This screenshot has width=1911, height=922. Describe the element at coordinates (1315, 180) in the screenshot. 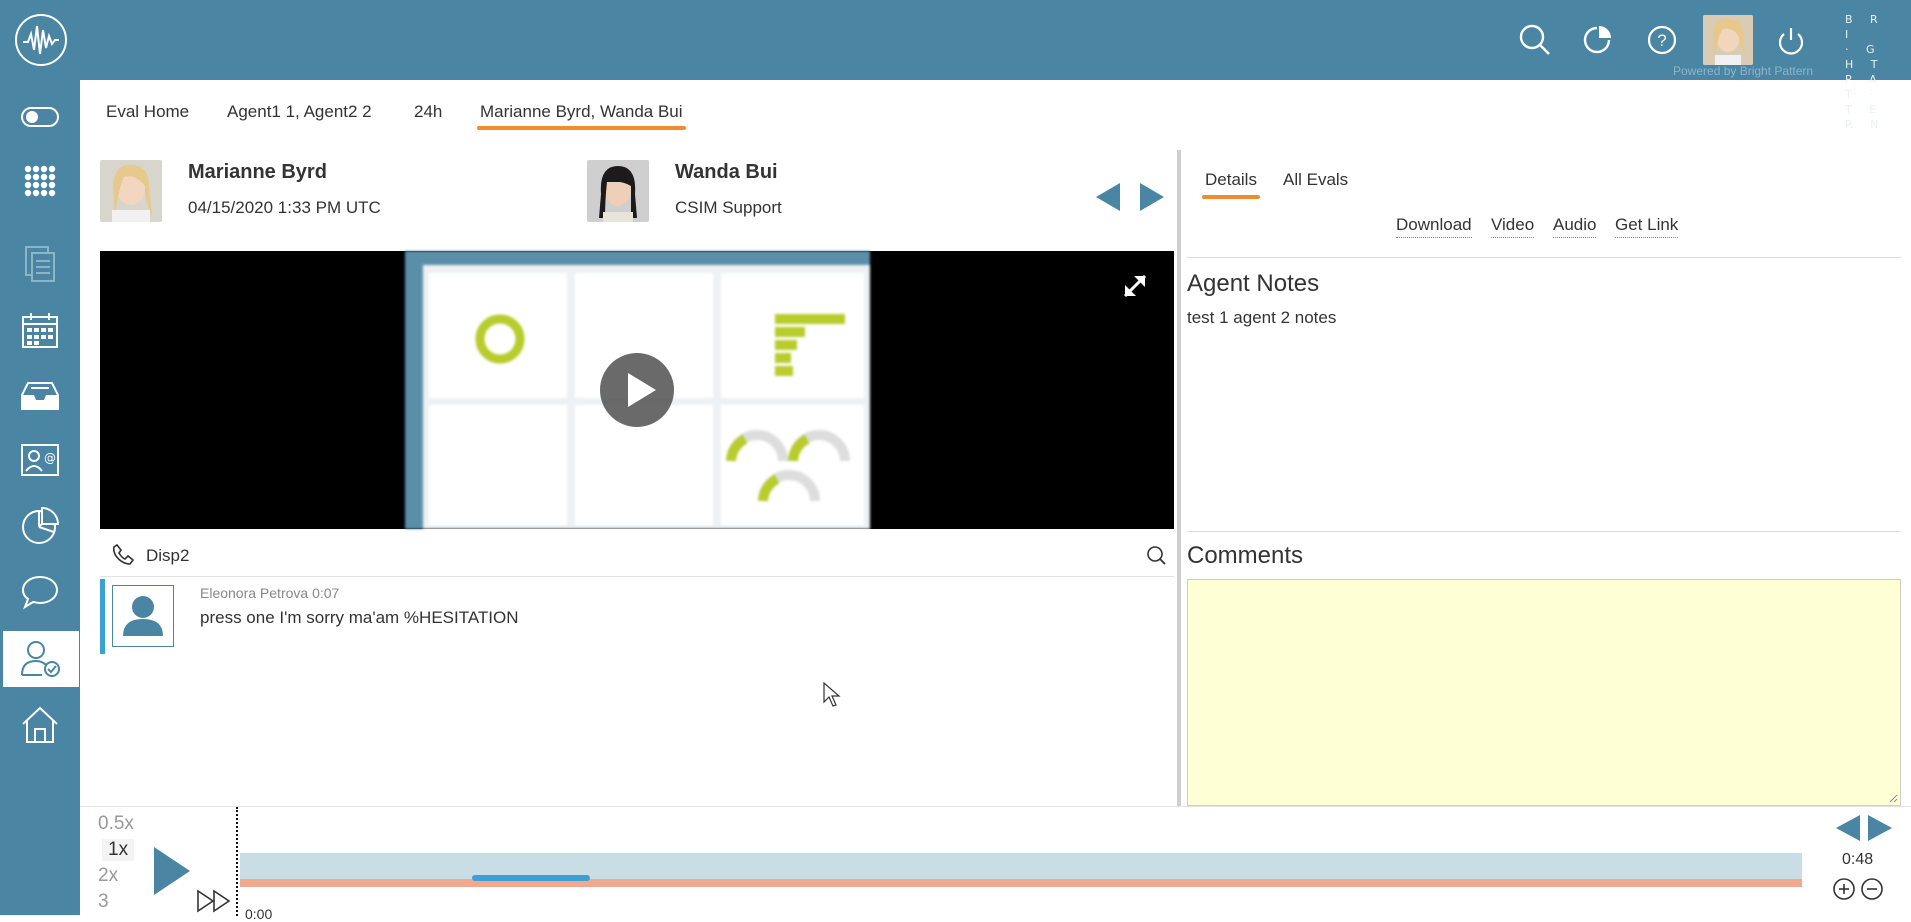

I see `tab-all-evals: All Evals` at that location.